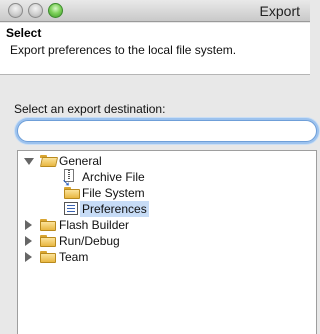 The height and width of the screenshot is (334, 320). What do you see at coordinates (113, 177) in the screenshot?
I see `tree-item-label: Archive File` at bounding box center [113, 177].